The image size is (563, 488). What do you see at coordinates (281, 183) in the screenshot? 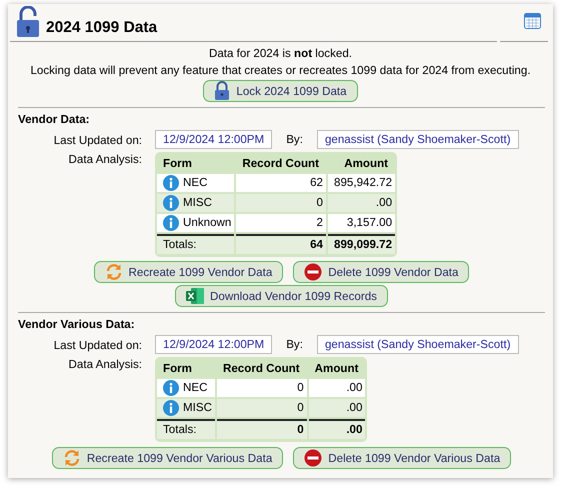
I see `table-cell: 62` at bounding box center [281, 183].